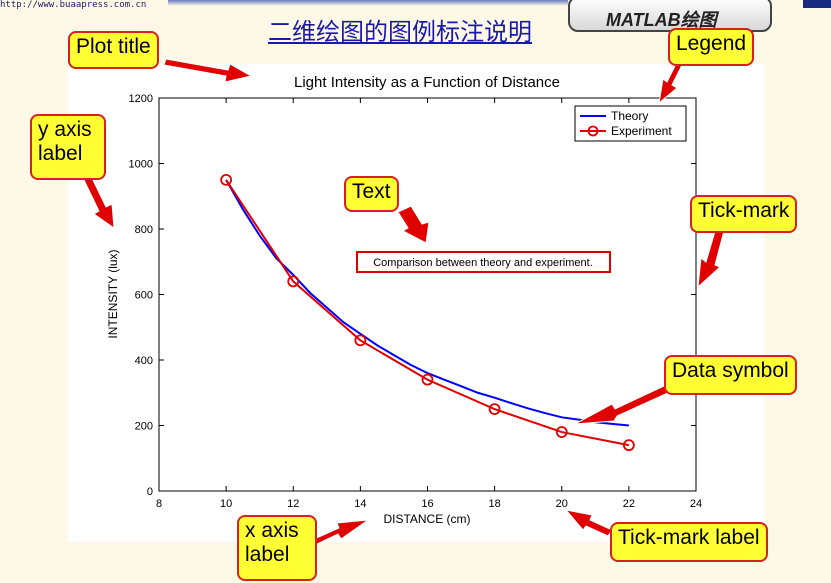 The width and height of the screenshot is (831, 583). I want to click on callout-x-axis-label: x axis label, so click(277, 548).